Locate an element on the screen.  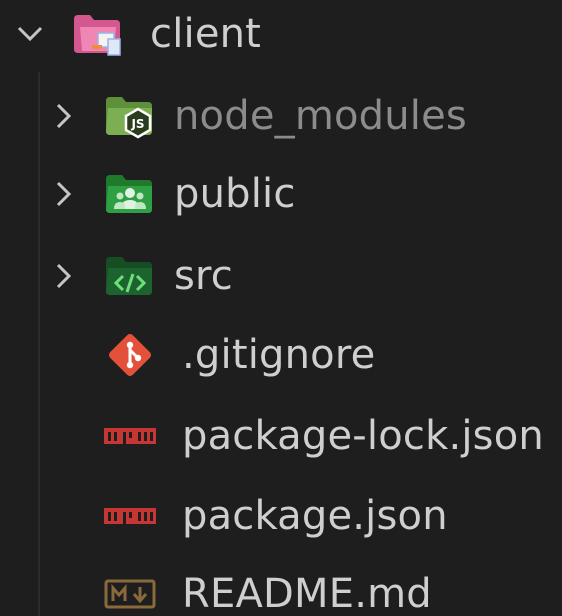
tree-item-client: client is located at coordinates (281, 36).